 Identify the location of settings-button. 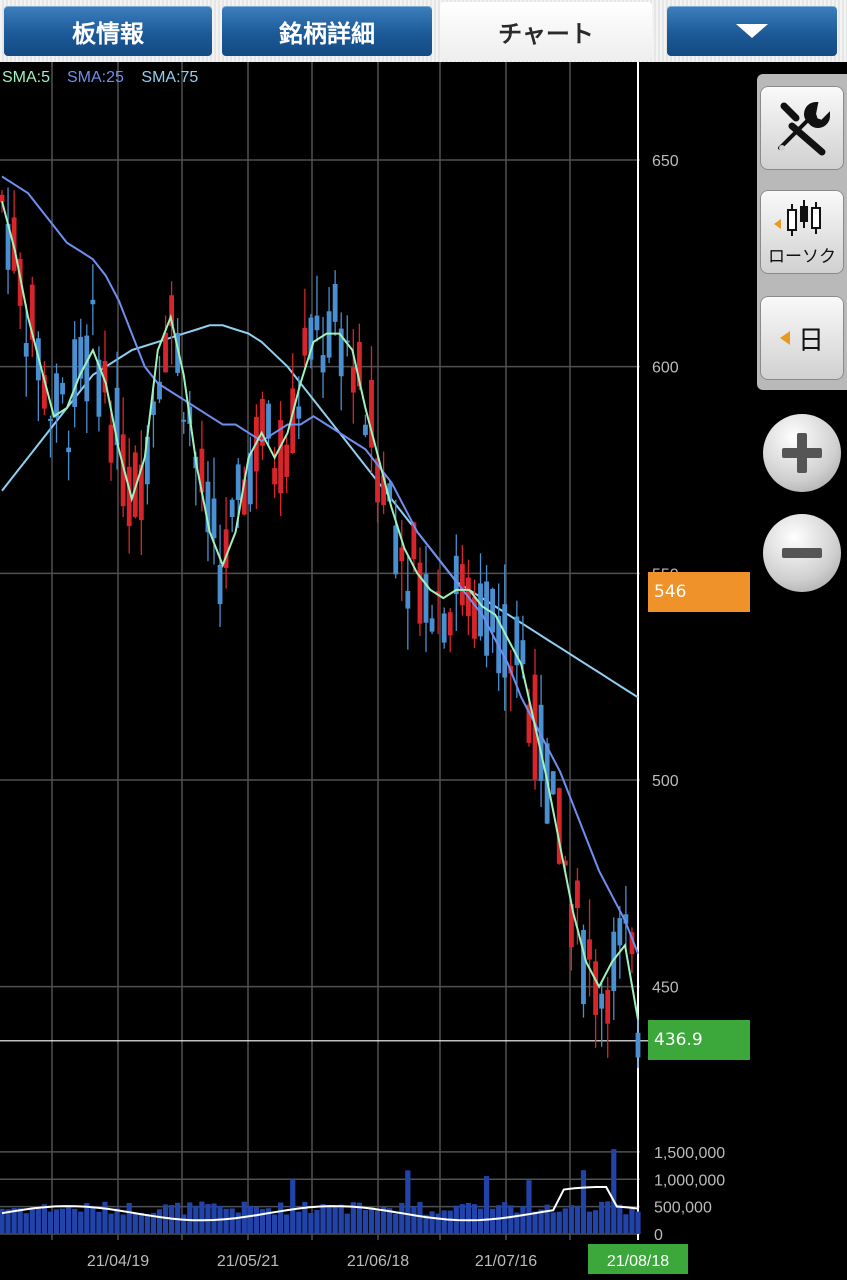
(802, 128).